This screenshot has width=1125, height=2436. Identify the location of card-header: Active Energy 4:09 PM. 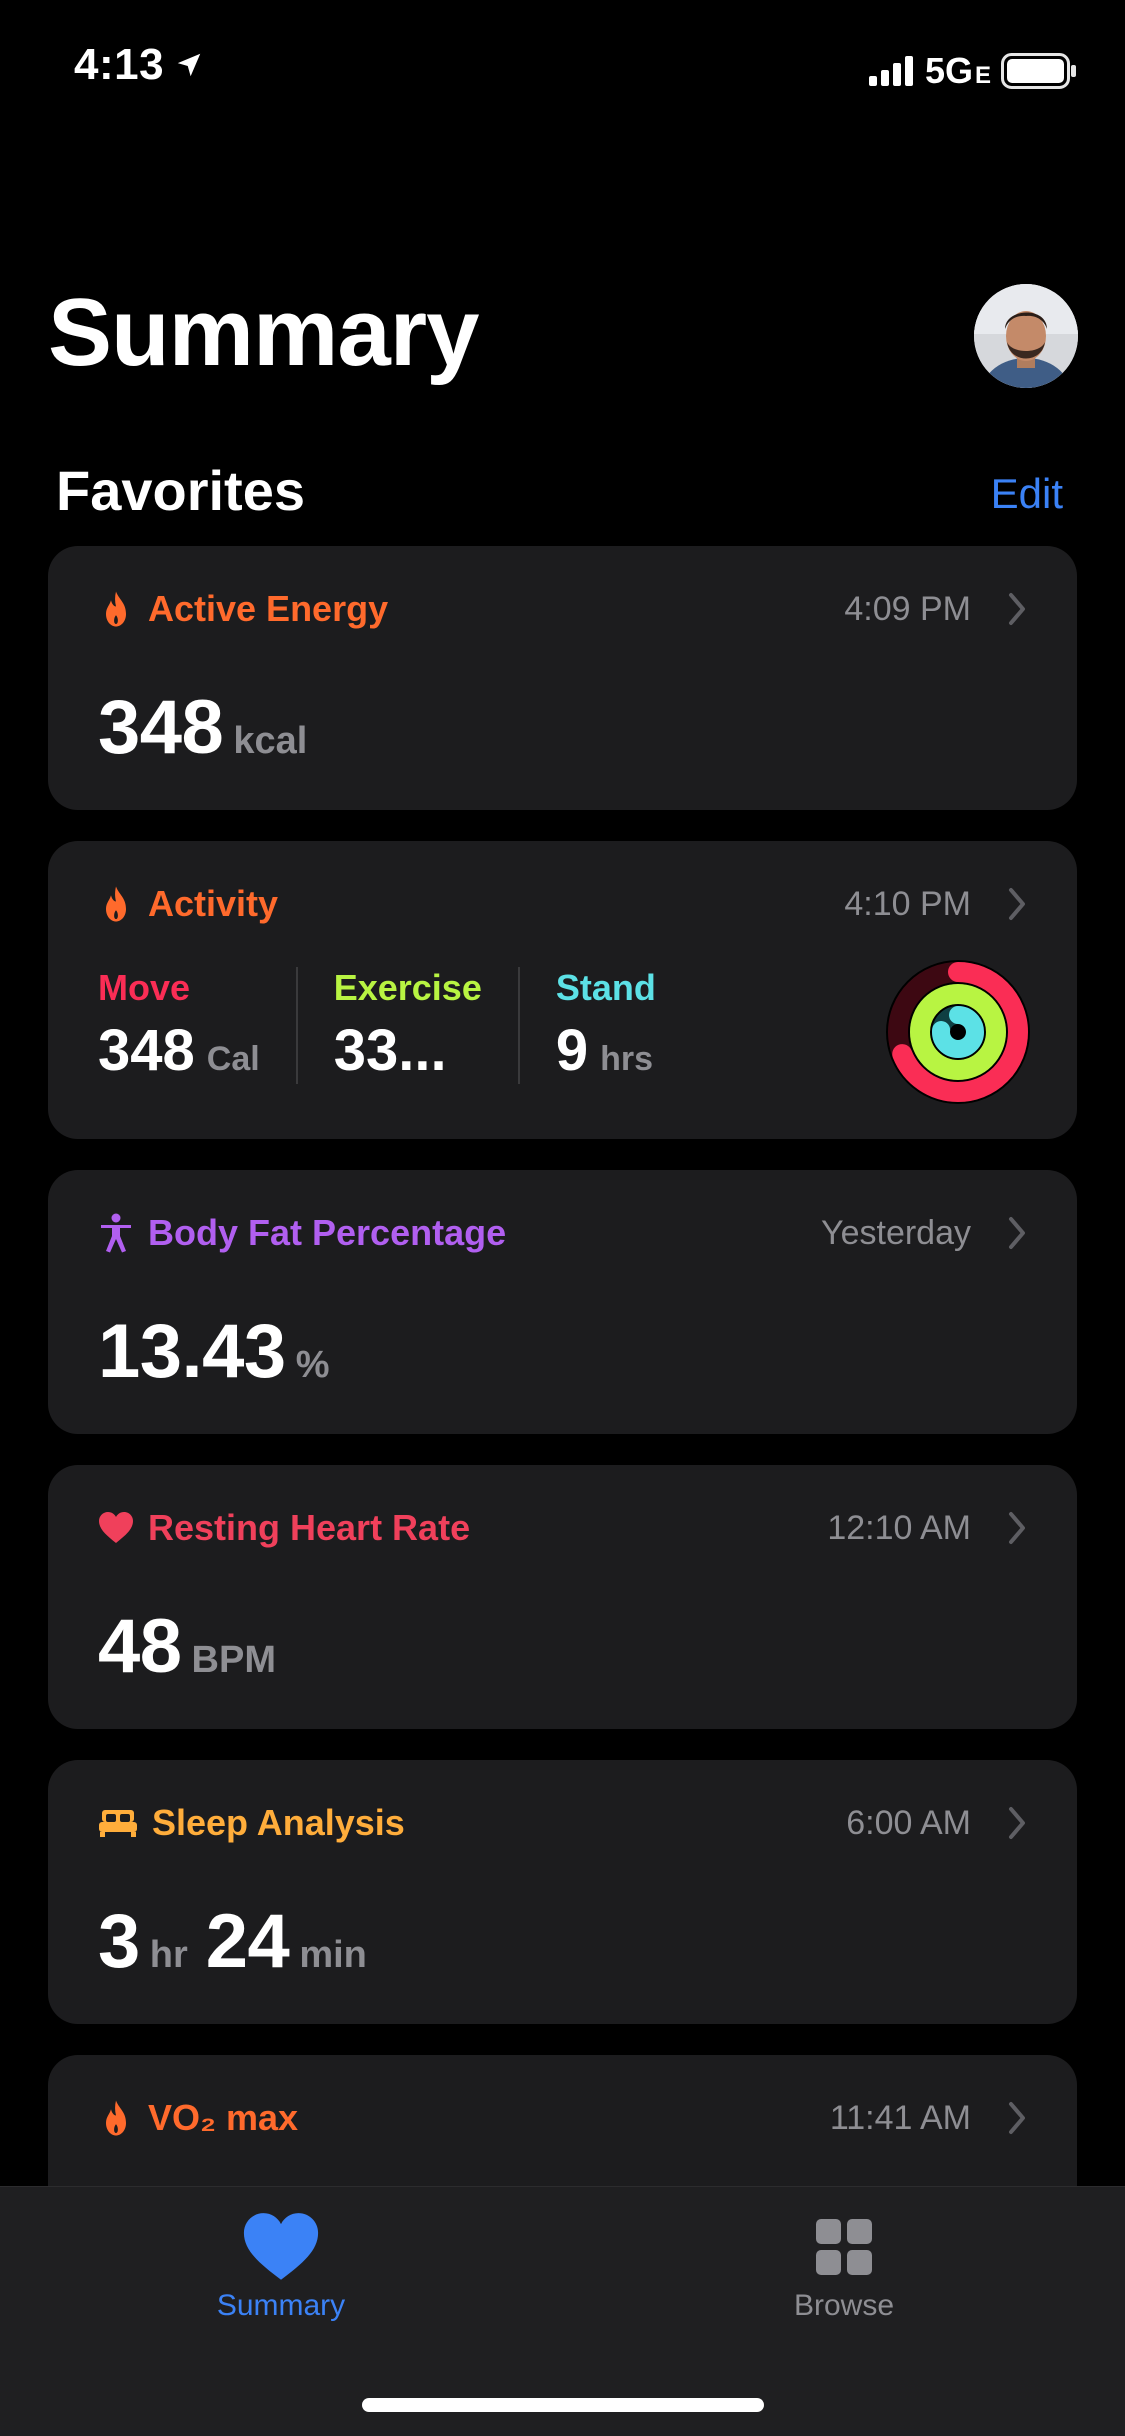
(562, 609).